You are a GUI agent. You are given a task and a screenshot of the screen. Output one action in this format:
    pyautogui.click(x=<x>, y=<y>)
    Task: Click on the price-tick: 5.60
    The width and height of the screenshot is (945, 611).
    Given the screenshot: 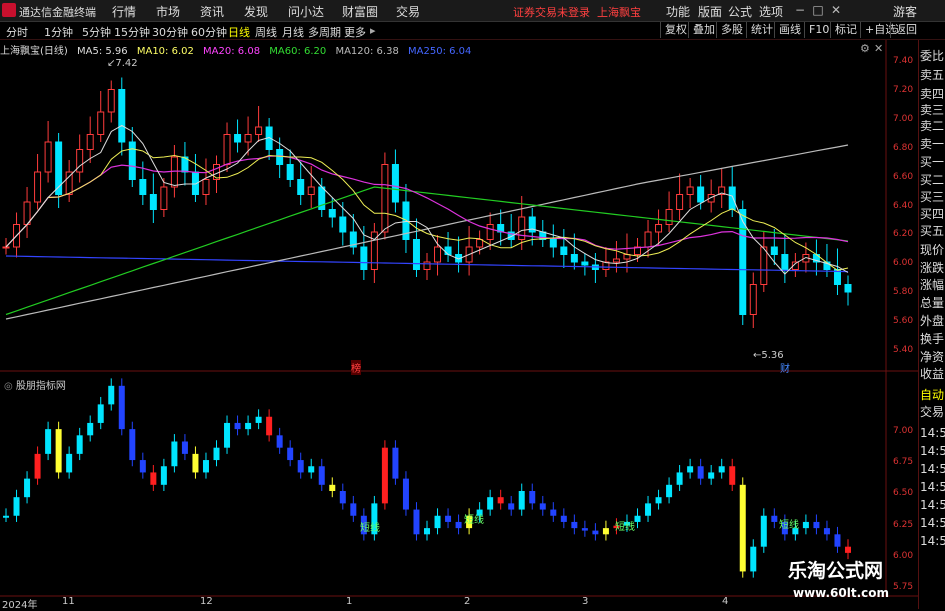 What is the action you would take?
    pyautogui.click(x=903, y=321)
    